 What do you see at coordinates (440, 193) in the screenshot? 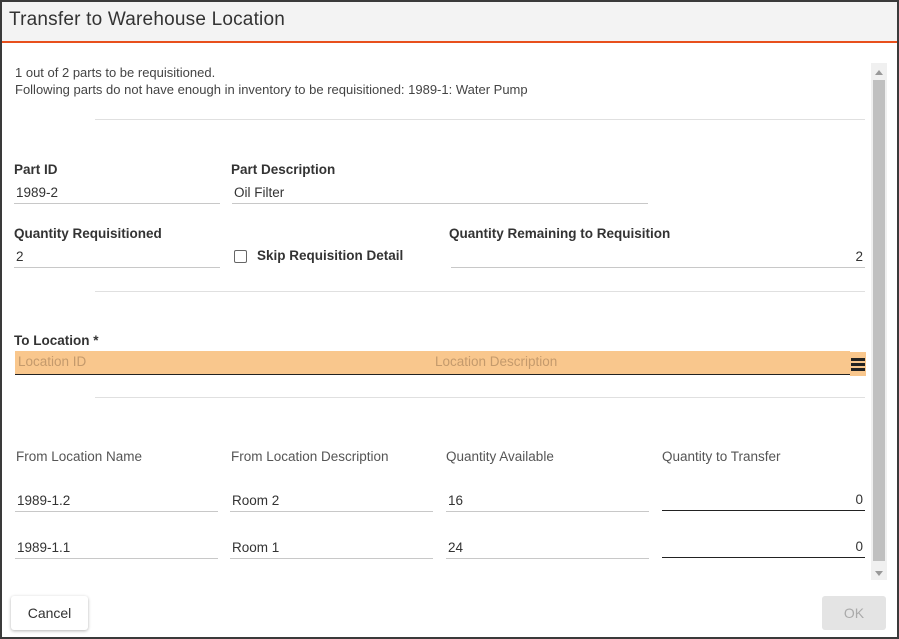
I see `part-description-field: Oil Filter` at bounding box center [440, 193].